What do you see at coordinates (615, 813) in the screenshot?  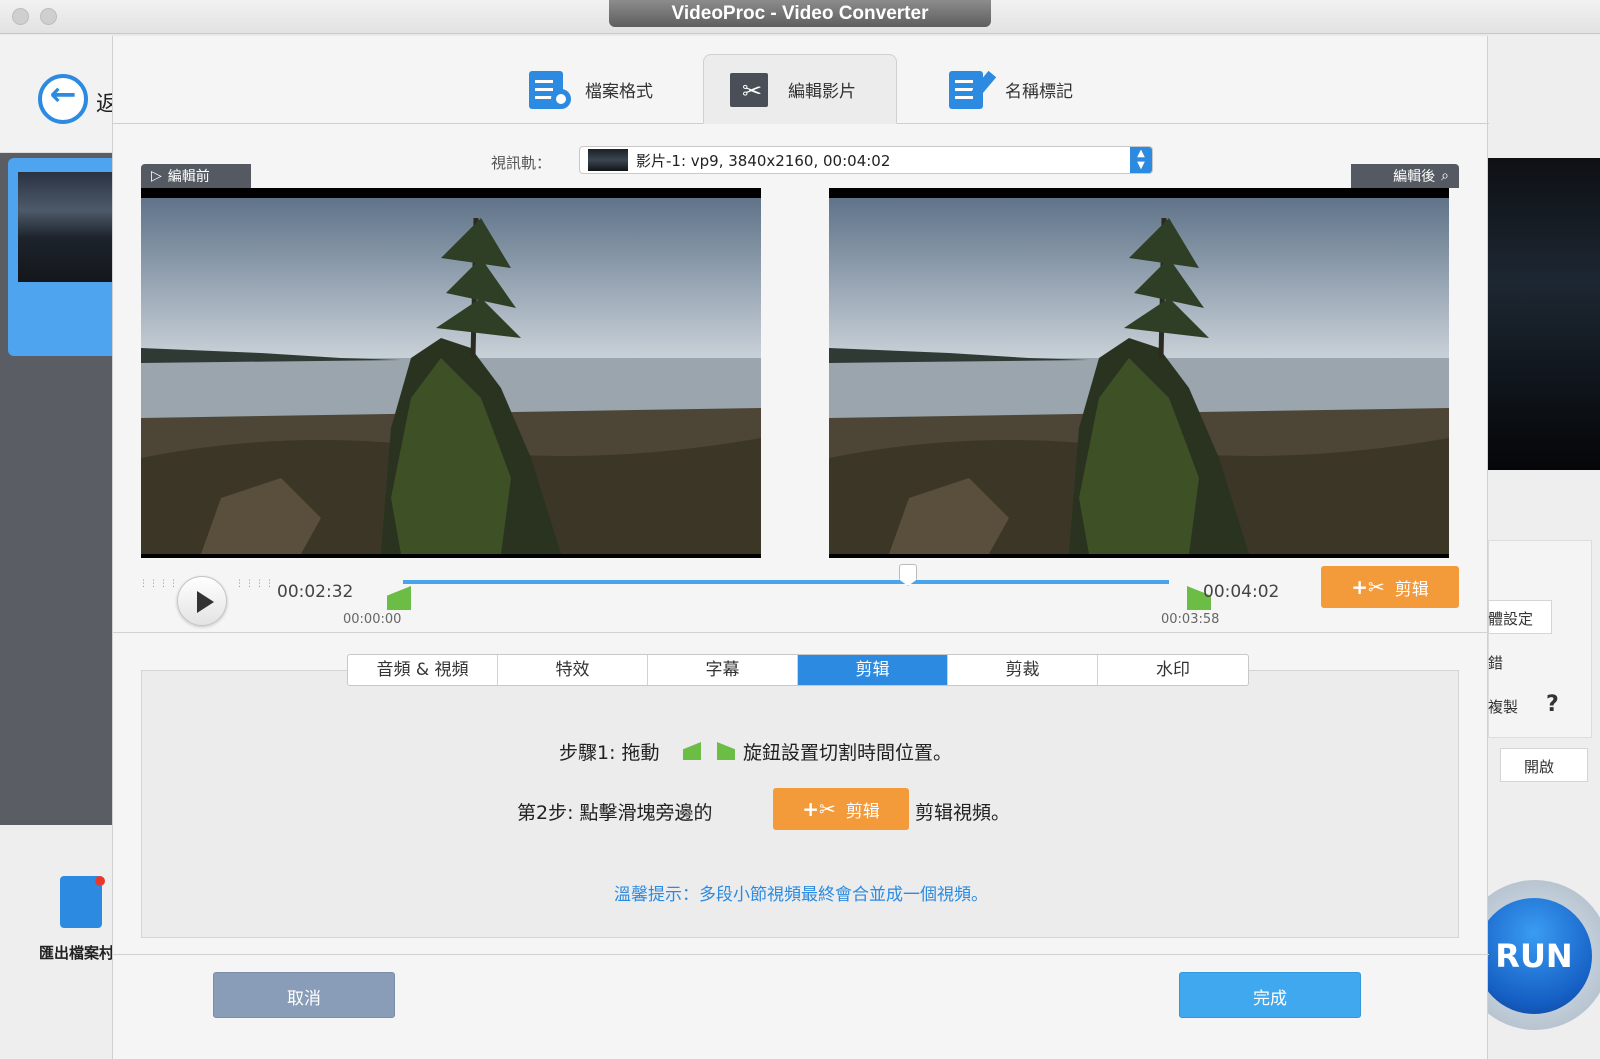 I see `step2-prefix: 第2步: 點擊滑塊旁邊的` at bounding box center [615, 813].